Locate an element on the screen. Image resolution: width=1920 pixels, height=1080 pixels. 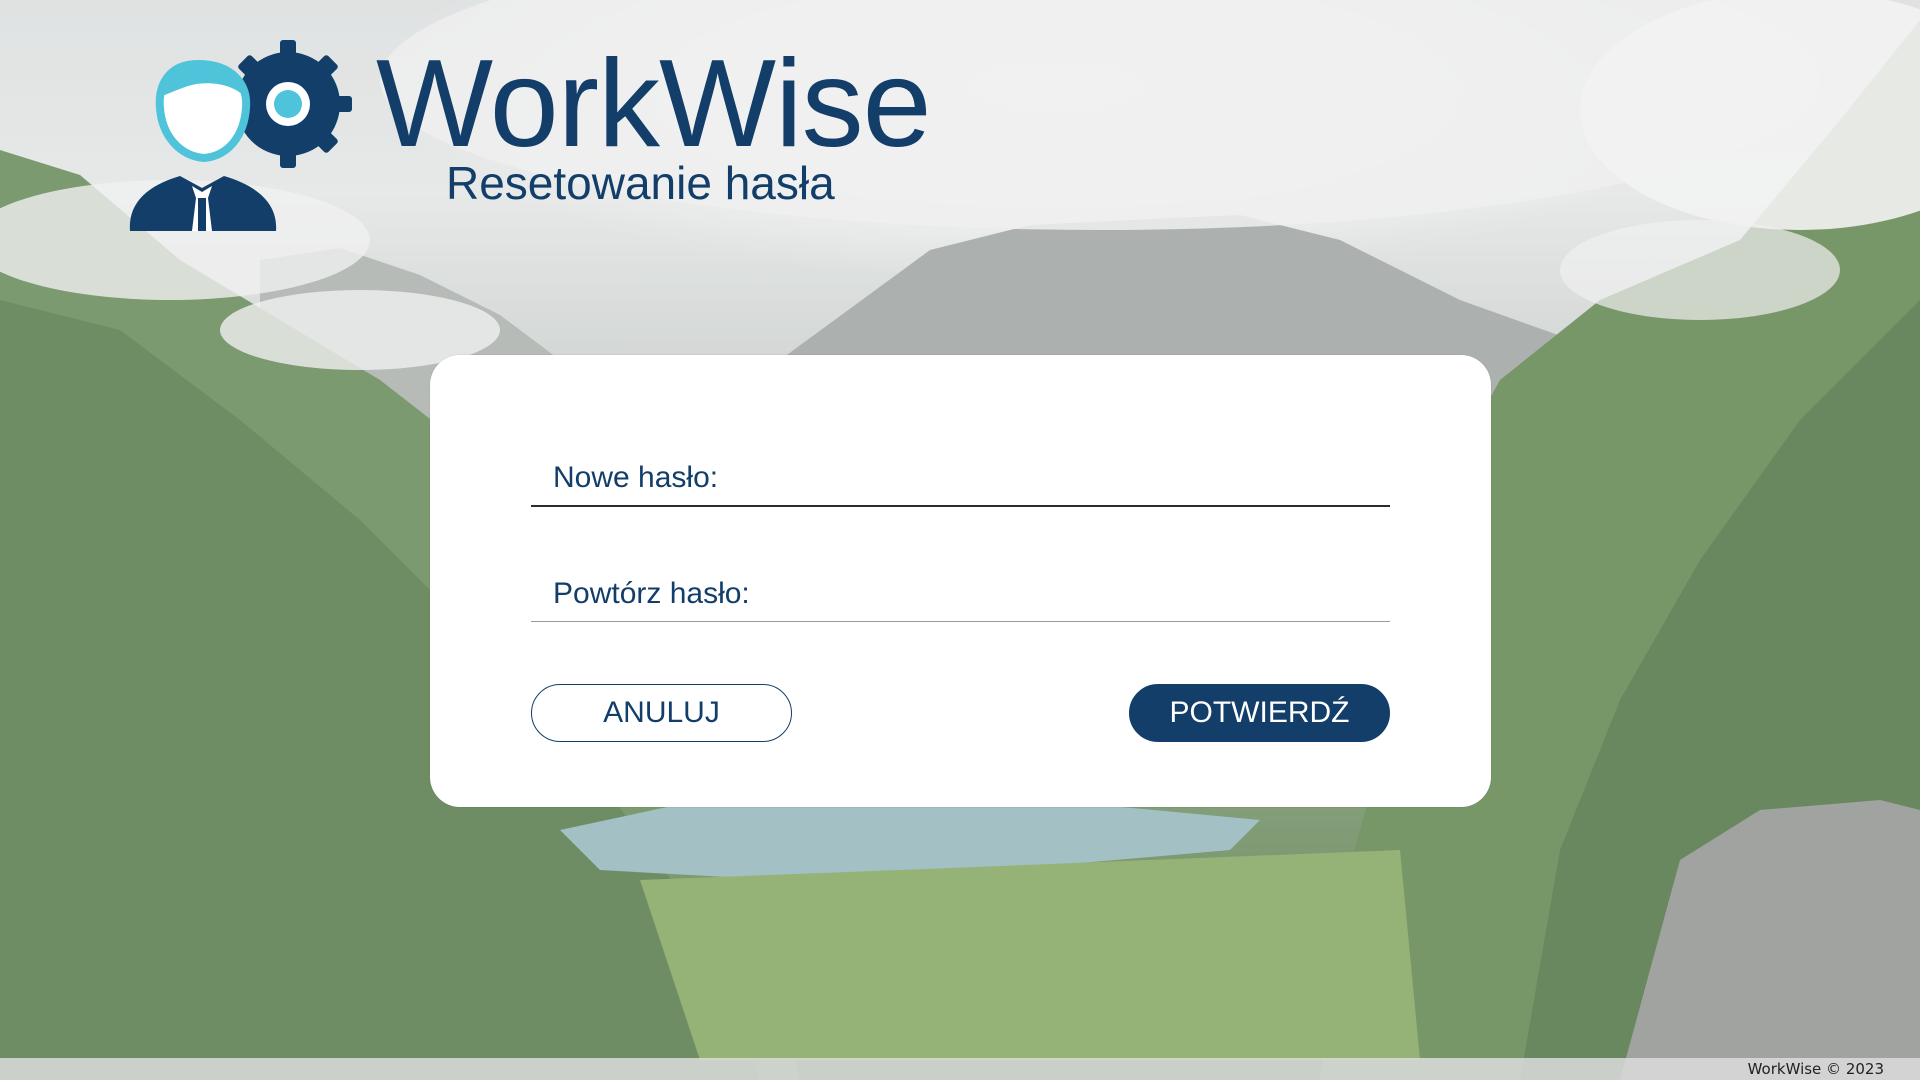
brand-title: WorkWise is located at coordinates (654, 104).